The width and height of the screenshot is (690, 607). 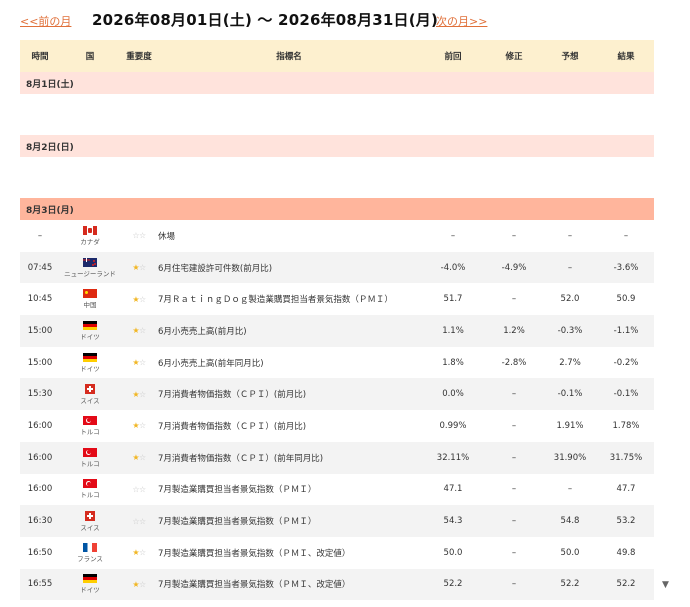 What do you see at coordinates (45, 21) in the screenshot?
I see `prev-month-link: <<前の月` at bounding box center [45, 21].